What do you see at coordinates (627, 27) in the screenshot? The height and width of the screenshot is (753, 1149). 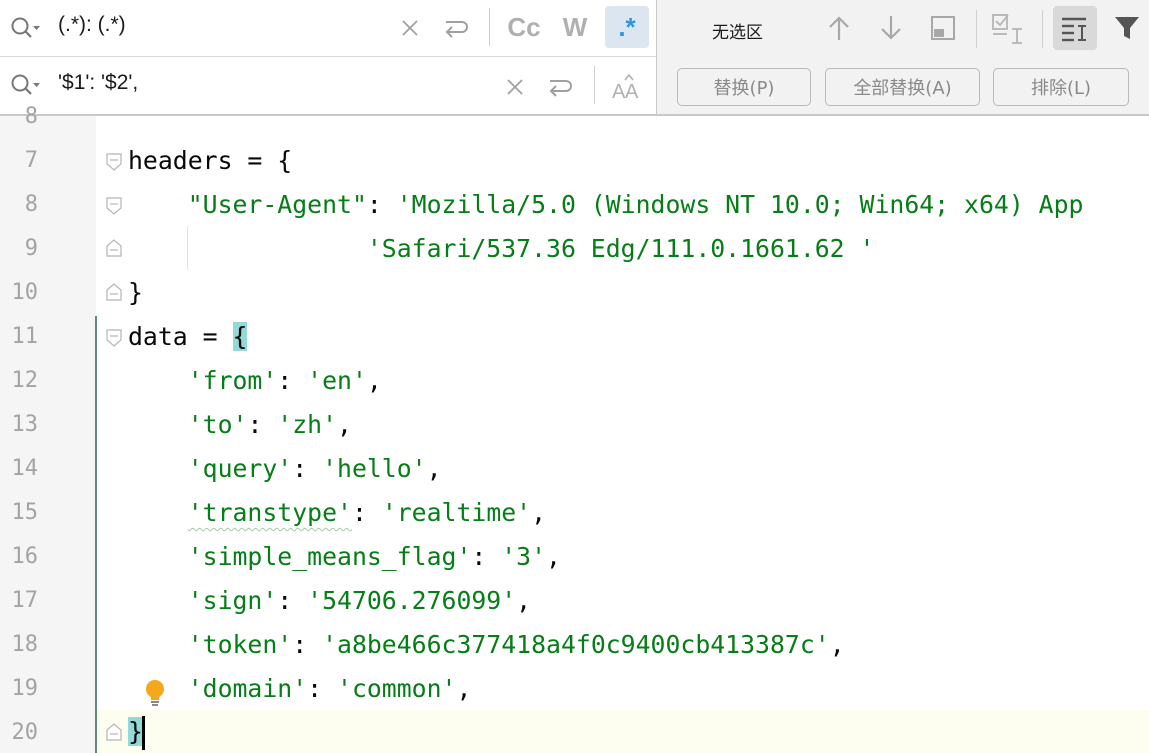 I see `regex-toggle: .*` at bounding box center [627, 27].